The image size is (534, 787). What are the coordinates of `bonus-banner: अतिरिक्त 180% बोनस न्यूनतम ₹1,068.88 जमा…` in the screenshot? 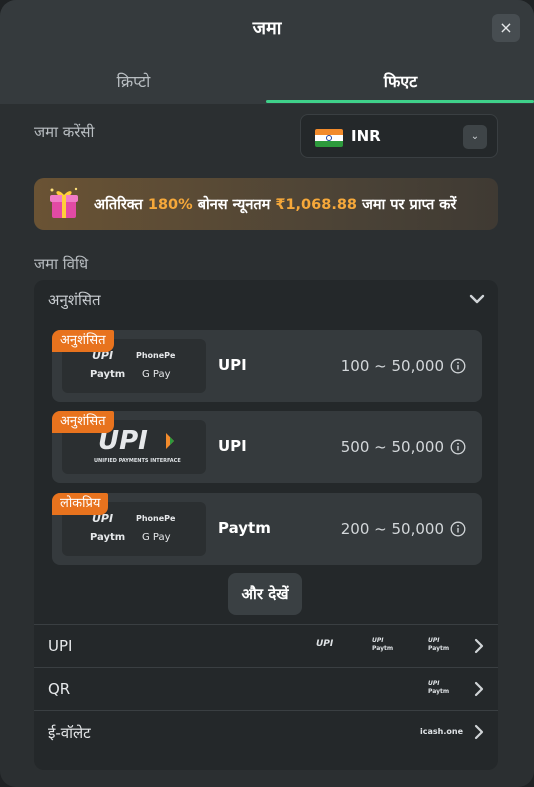 It's located at (266, 204).